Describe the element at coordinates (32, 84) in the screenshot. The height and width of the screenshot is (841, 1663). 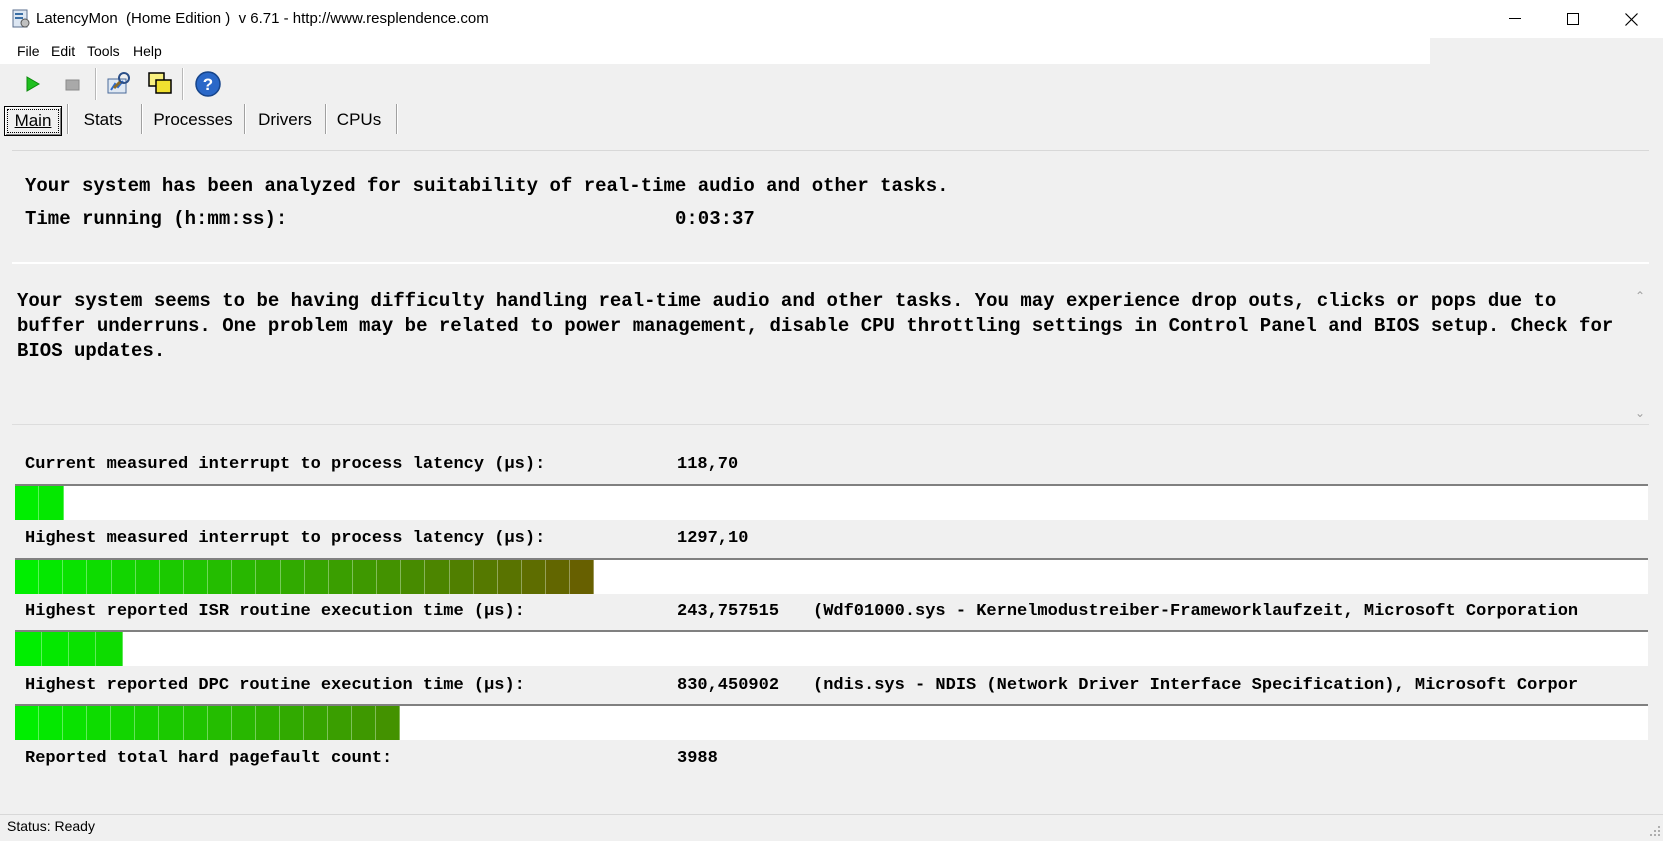
I see `play-icon` at that location.